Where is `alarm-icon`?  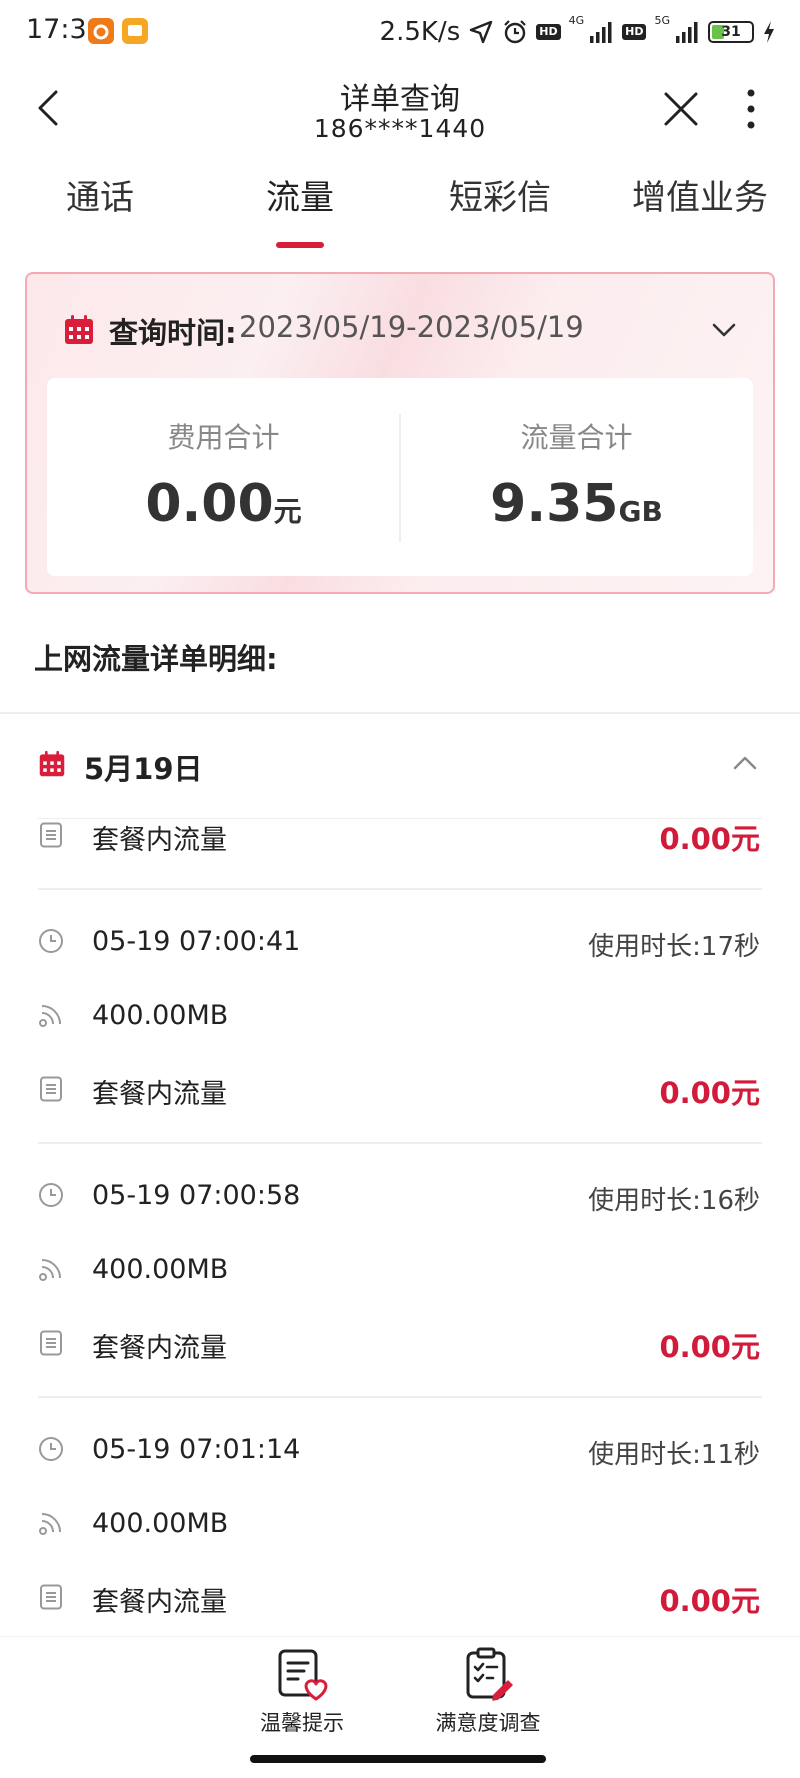 alarm-icon is located at coordinates (515, 32).